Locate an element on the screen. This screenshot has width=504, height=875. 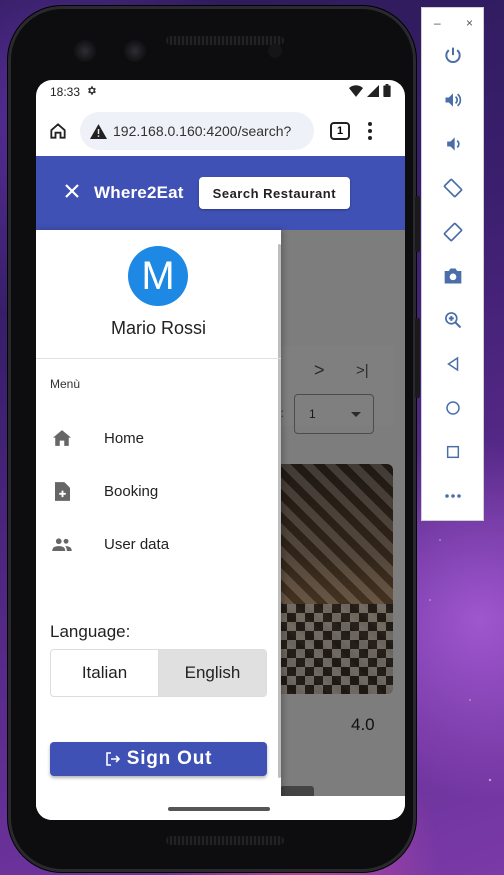
menu-item-label: Home is located at coordinates (124, 438).